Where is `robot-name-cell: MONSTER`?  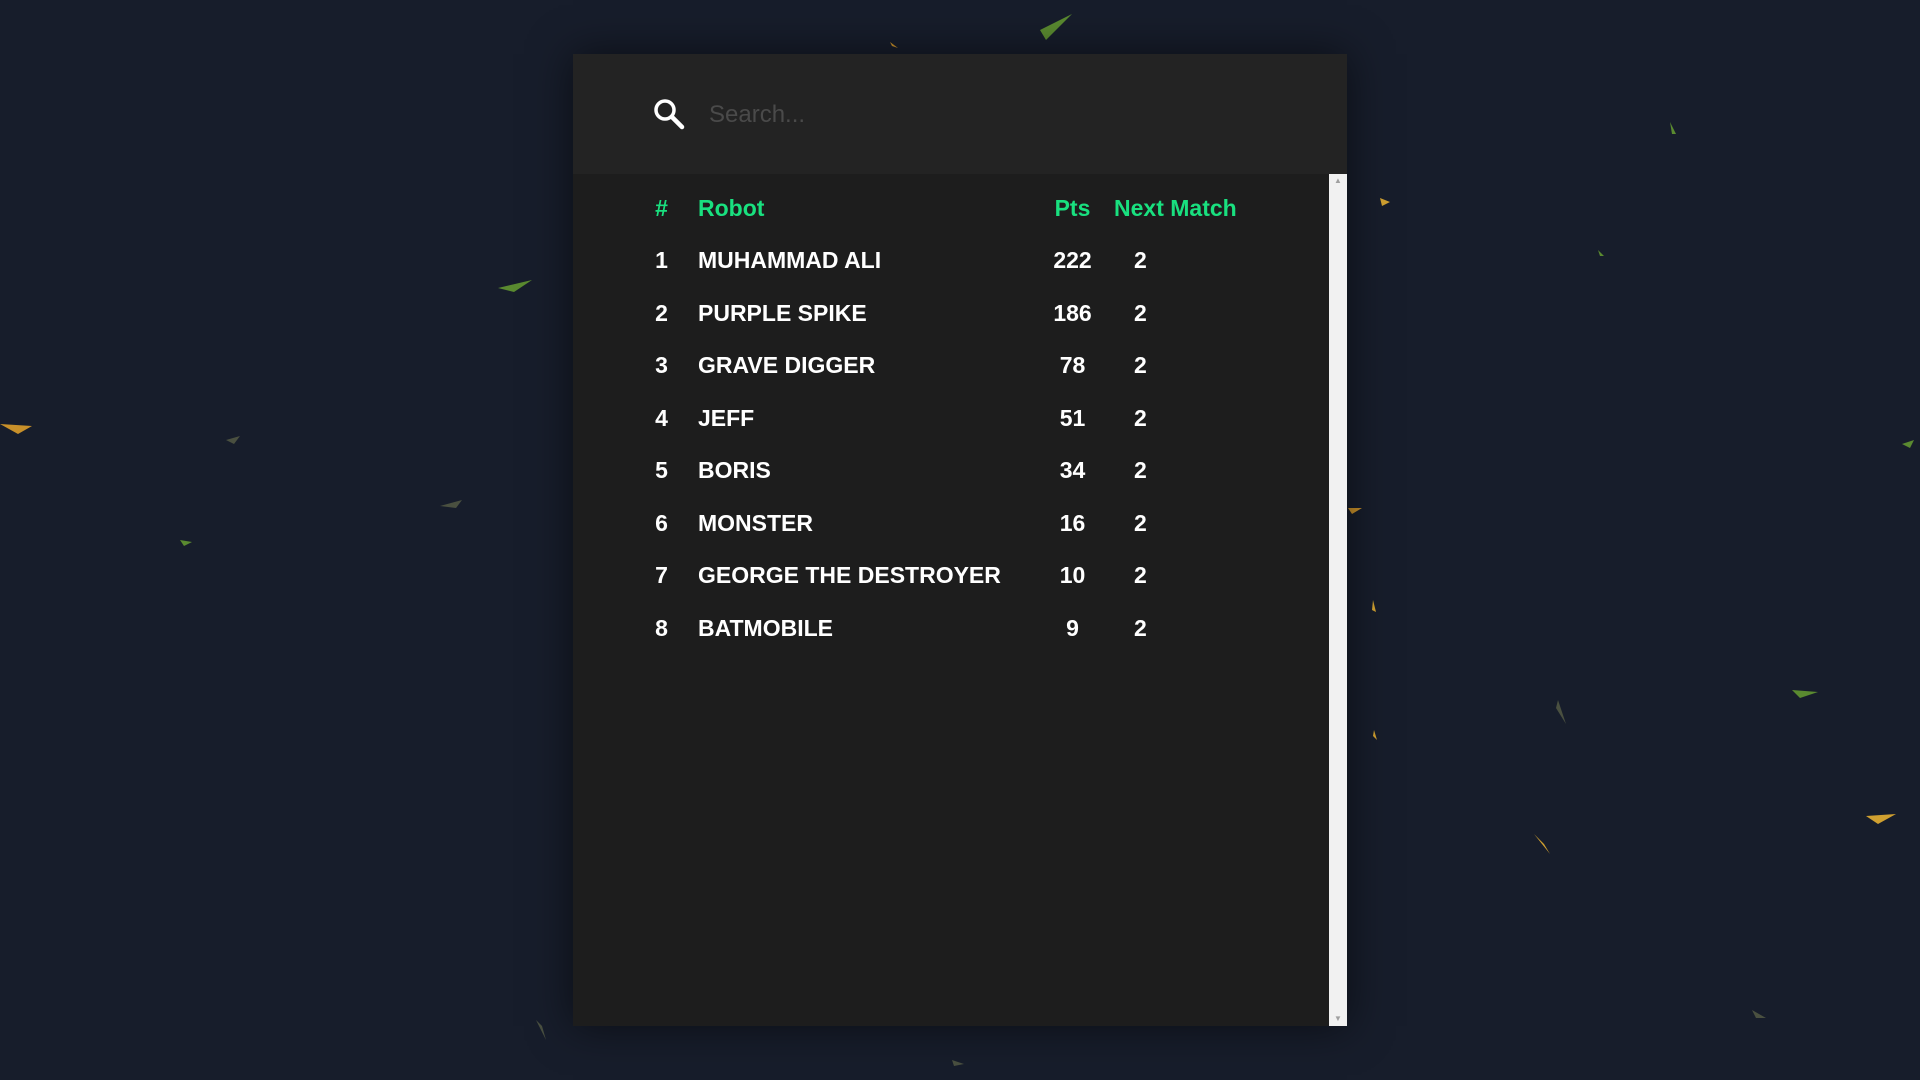 robot-name-cell: MONSTER is located at coordinates (755, 522).